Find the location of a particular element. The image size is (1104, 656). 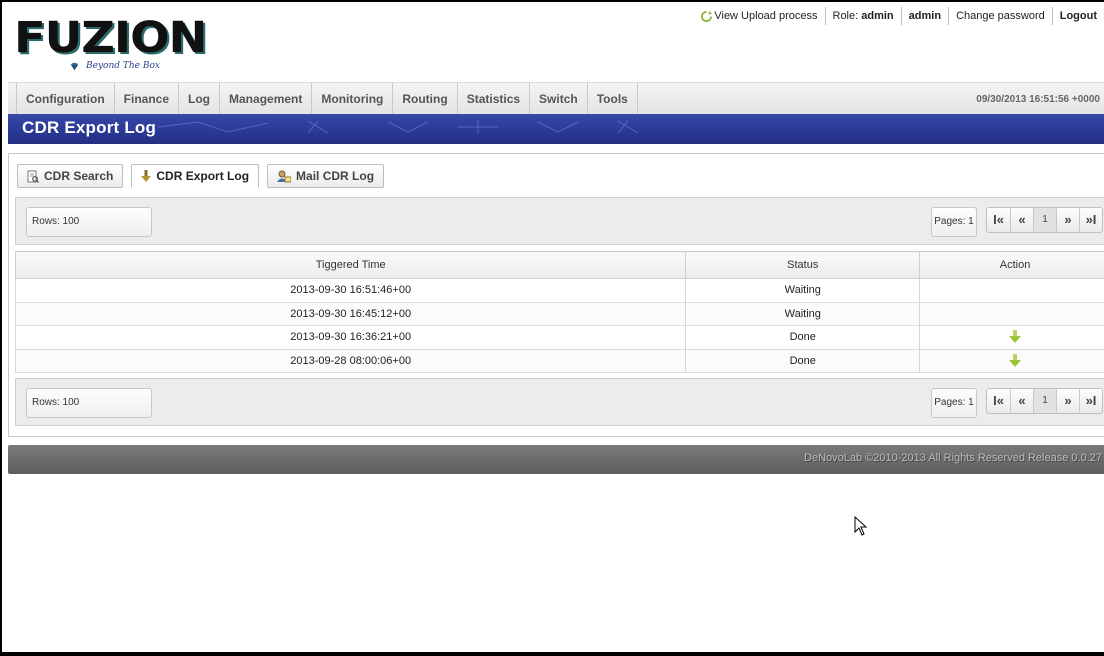

column-header-status: Status is located at coordinates (803, 265).